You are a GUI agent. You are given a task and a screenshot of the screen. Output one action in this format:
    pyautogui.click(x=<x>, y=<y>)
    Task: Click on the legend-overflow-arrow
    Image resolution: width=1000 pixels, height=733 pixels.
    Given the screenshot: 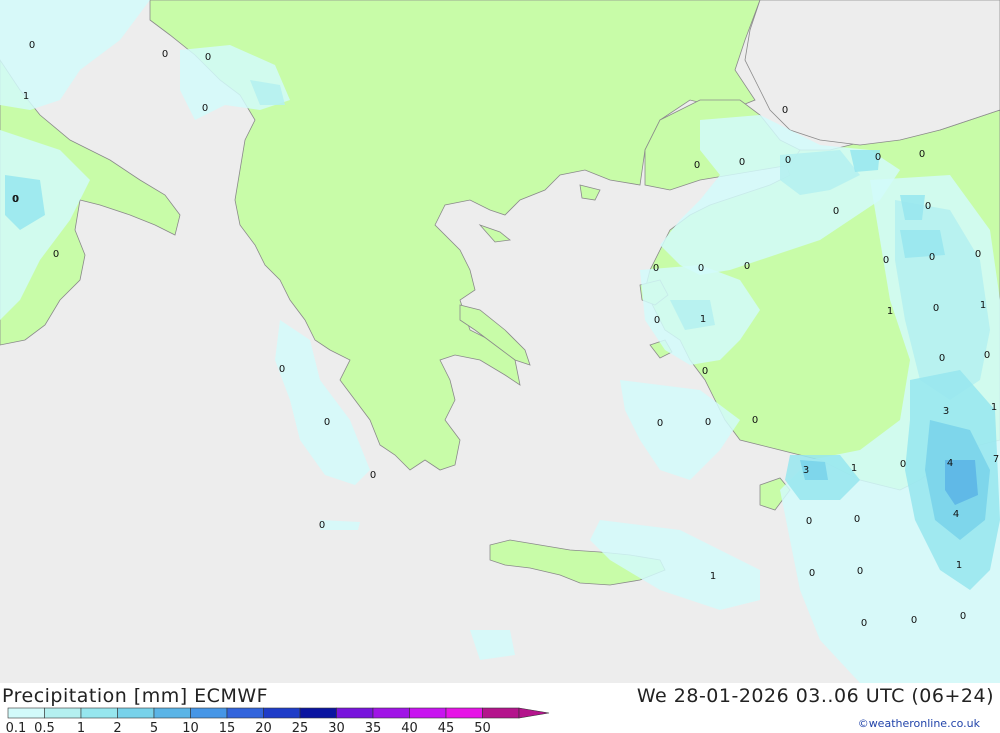 What is the action you would take?
    pyautogui.click(x=534, y=713)
    